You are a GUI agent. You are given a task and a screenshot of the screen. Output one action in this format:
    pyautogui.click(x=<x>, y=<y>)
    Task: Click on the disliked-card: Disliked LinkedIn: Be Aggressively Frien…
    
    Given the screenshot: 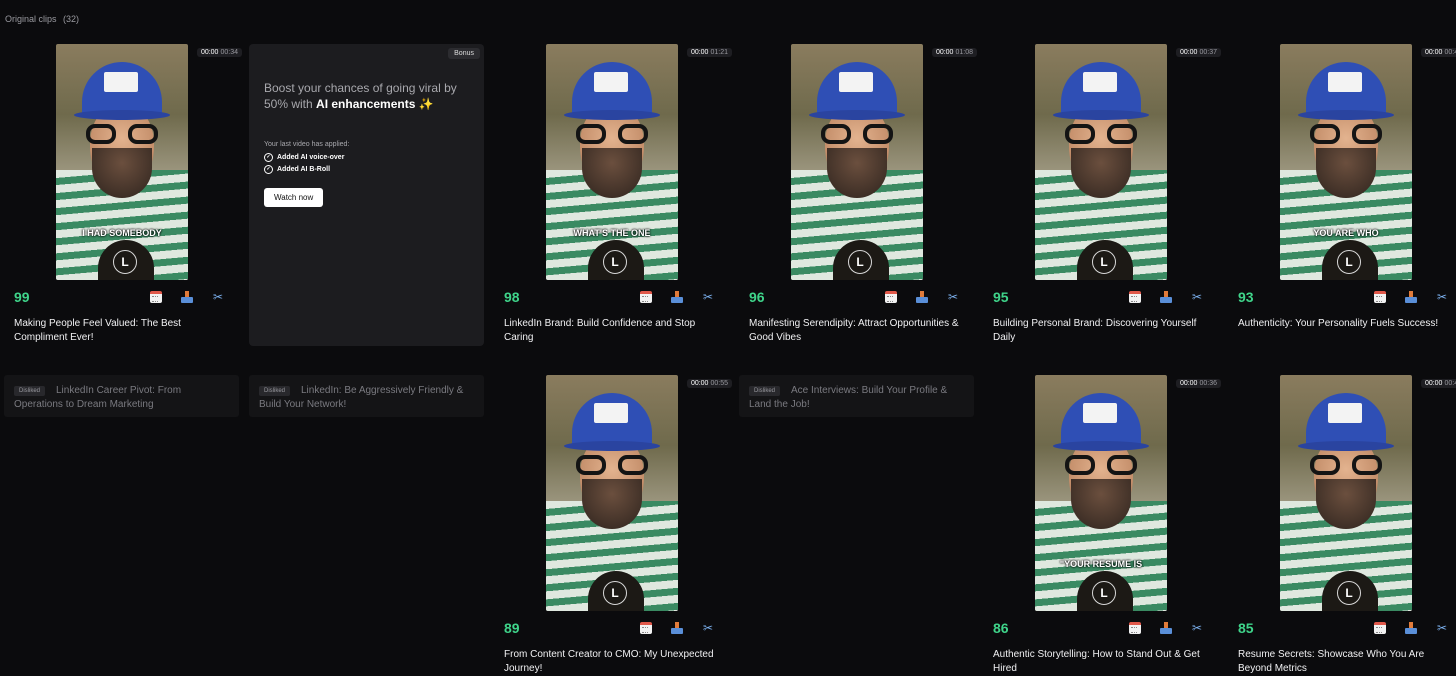 What is the action you would take?
    pyautogui.click(x=366, y=396)
    